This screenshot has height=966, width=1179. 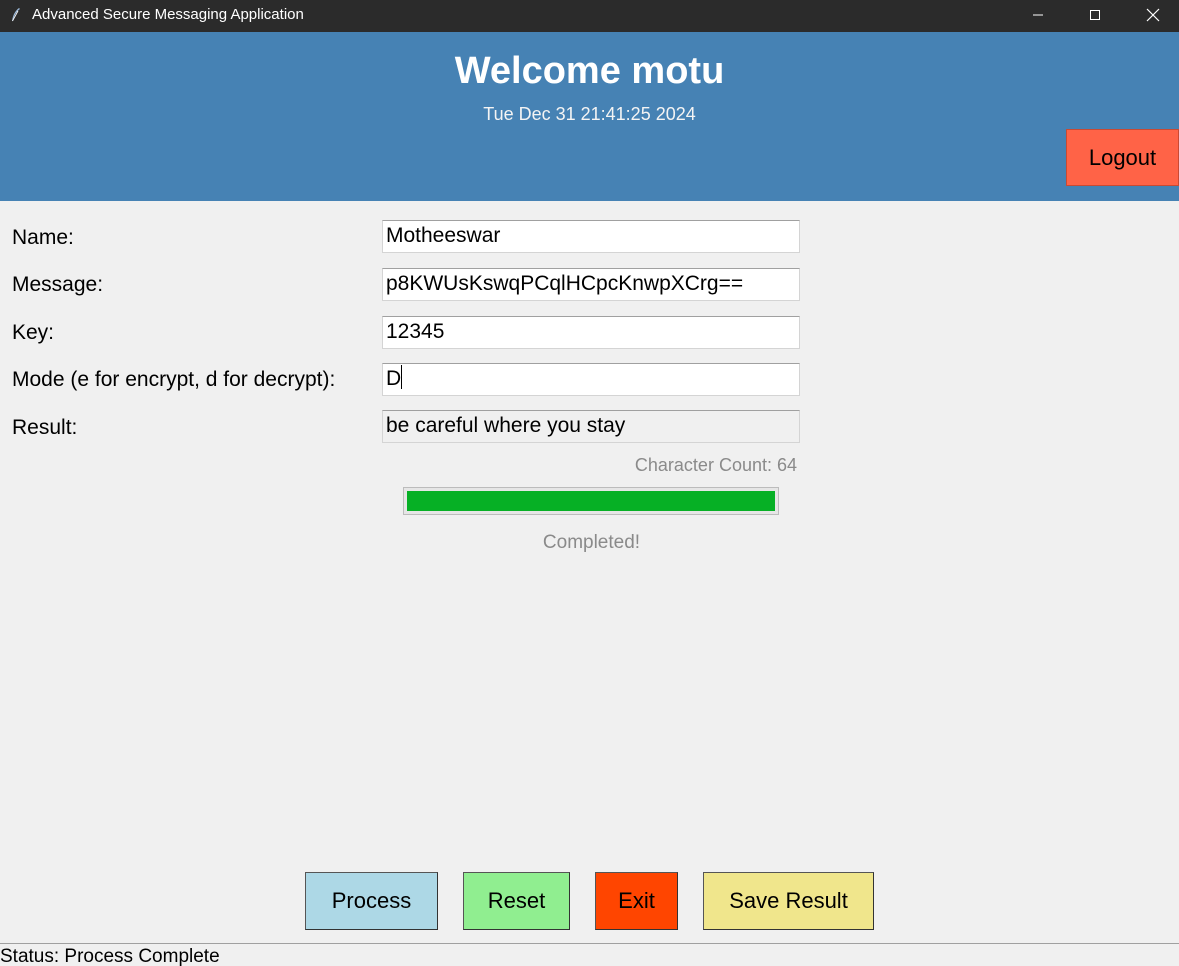 What do you see at coordinates (589, 16) in the screenshot?
I see `title-bar: Advanced Secure Messaging Application` at bounding box center [589, 16].